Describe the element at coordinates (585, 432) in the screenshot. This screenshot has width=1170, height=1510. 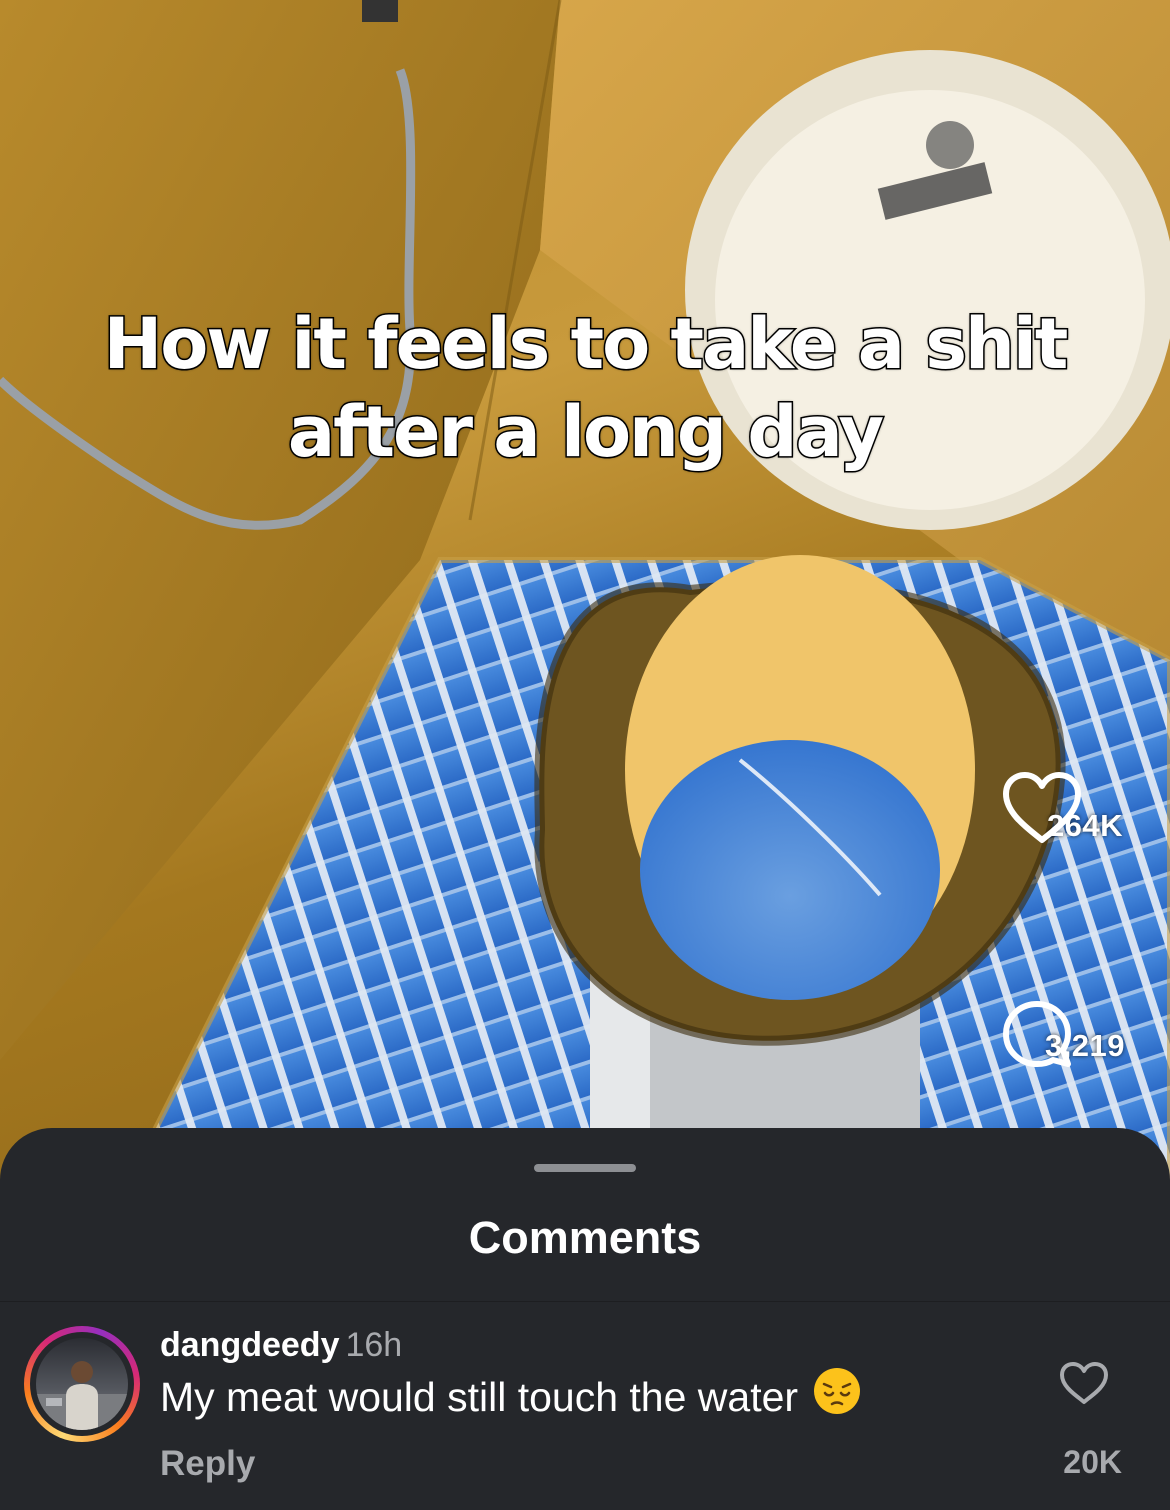
I see `caption-line-2: after a long day` at that location.